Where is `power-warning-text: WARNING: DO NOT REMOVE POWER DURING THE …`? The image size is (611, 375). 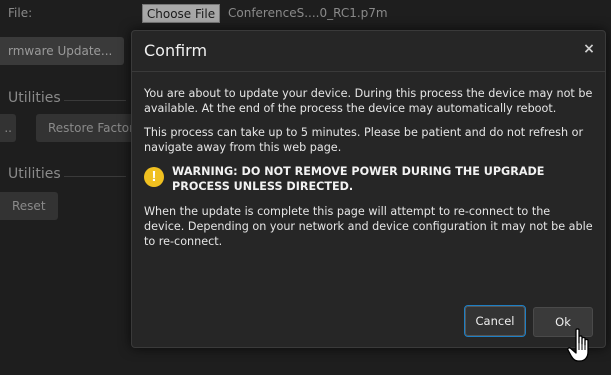 power-warning-text: WARNING: DO NOT REMOVE POWER DURING THE … is located at coordinates (358, 179).